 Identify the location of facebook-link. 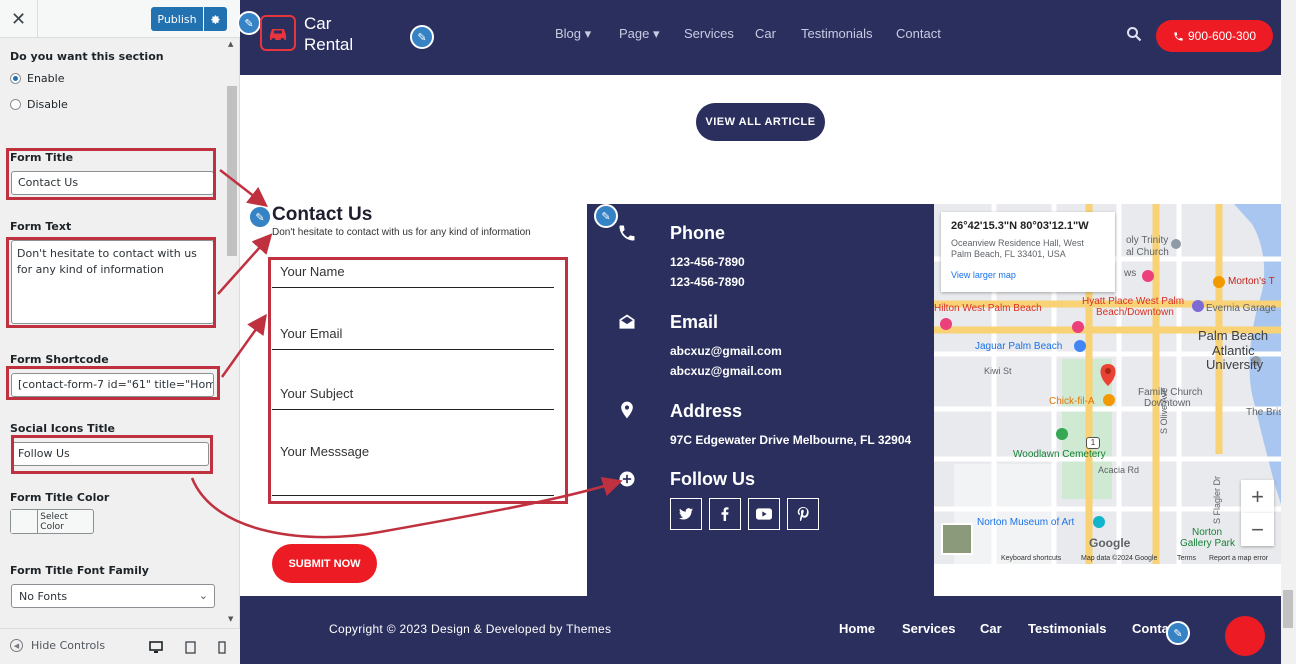
(725, 514).